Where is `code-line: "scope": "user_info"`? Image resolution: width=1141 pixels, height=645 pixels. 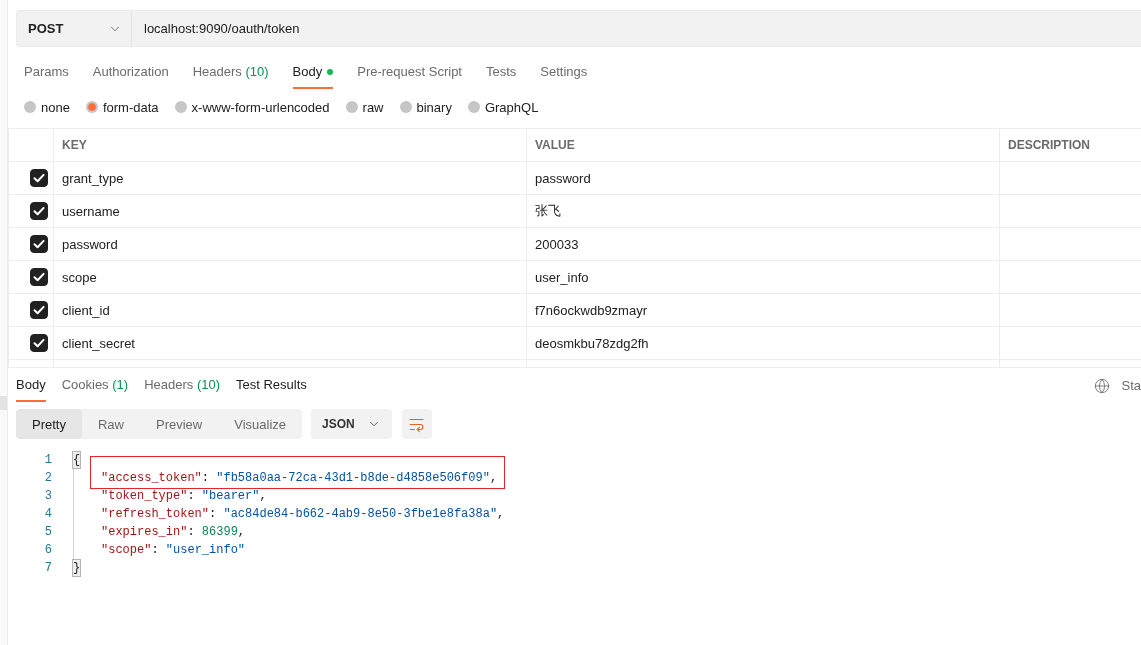 code-line: "scope": "user_info" is located at coordinates (173, 550).